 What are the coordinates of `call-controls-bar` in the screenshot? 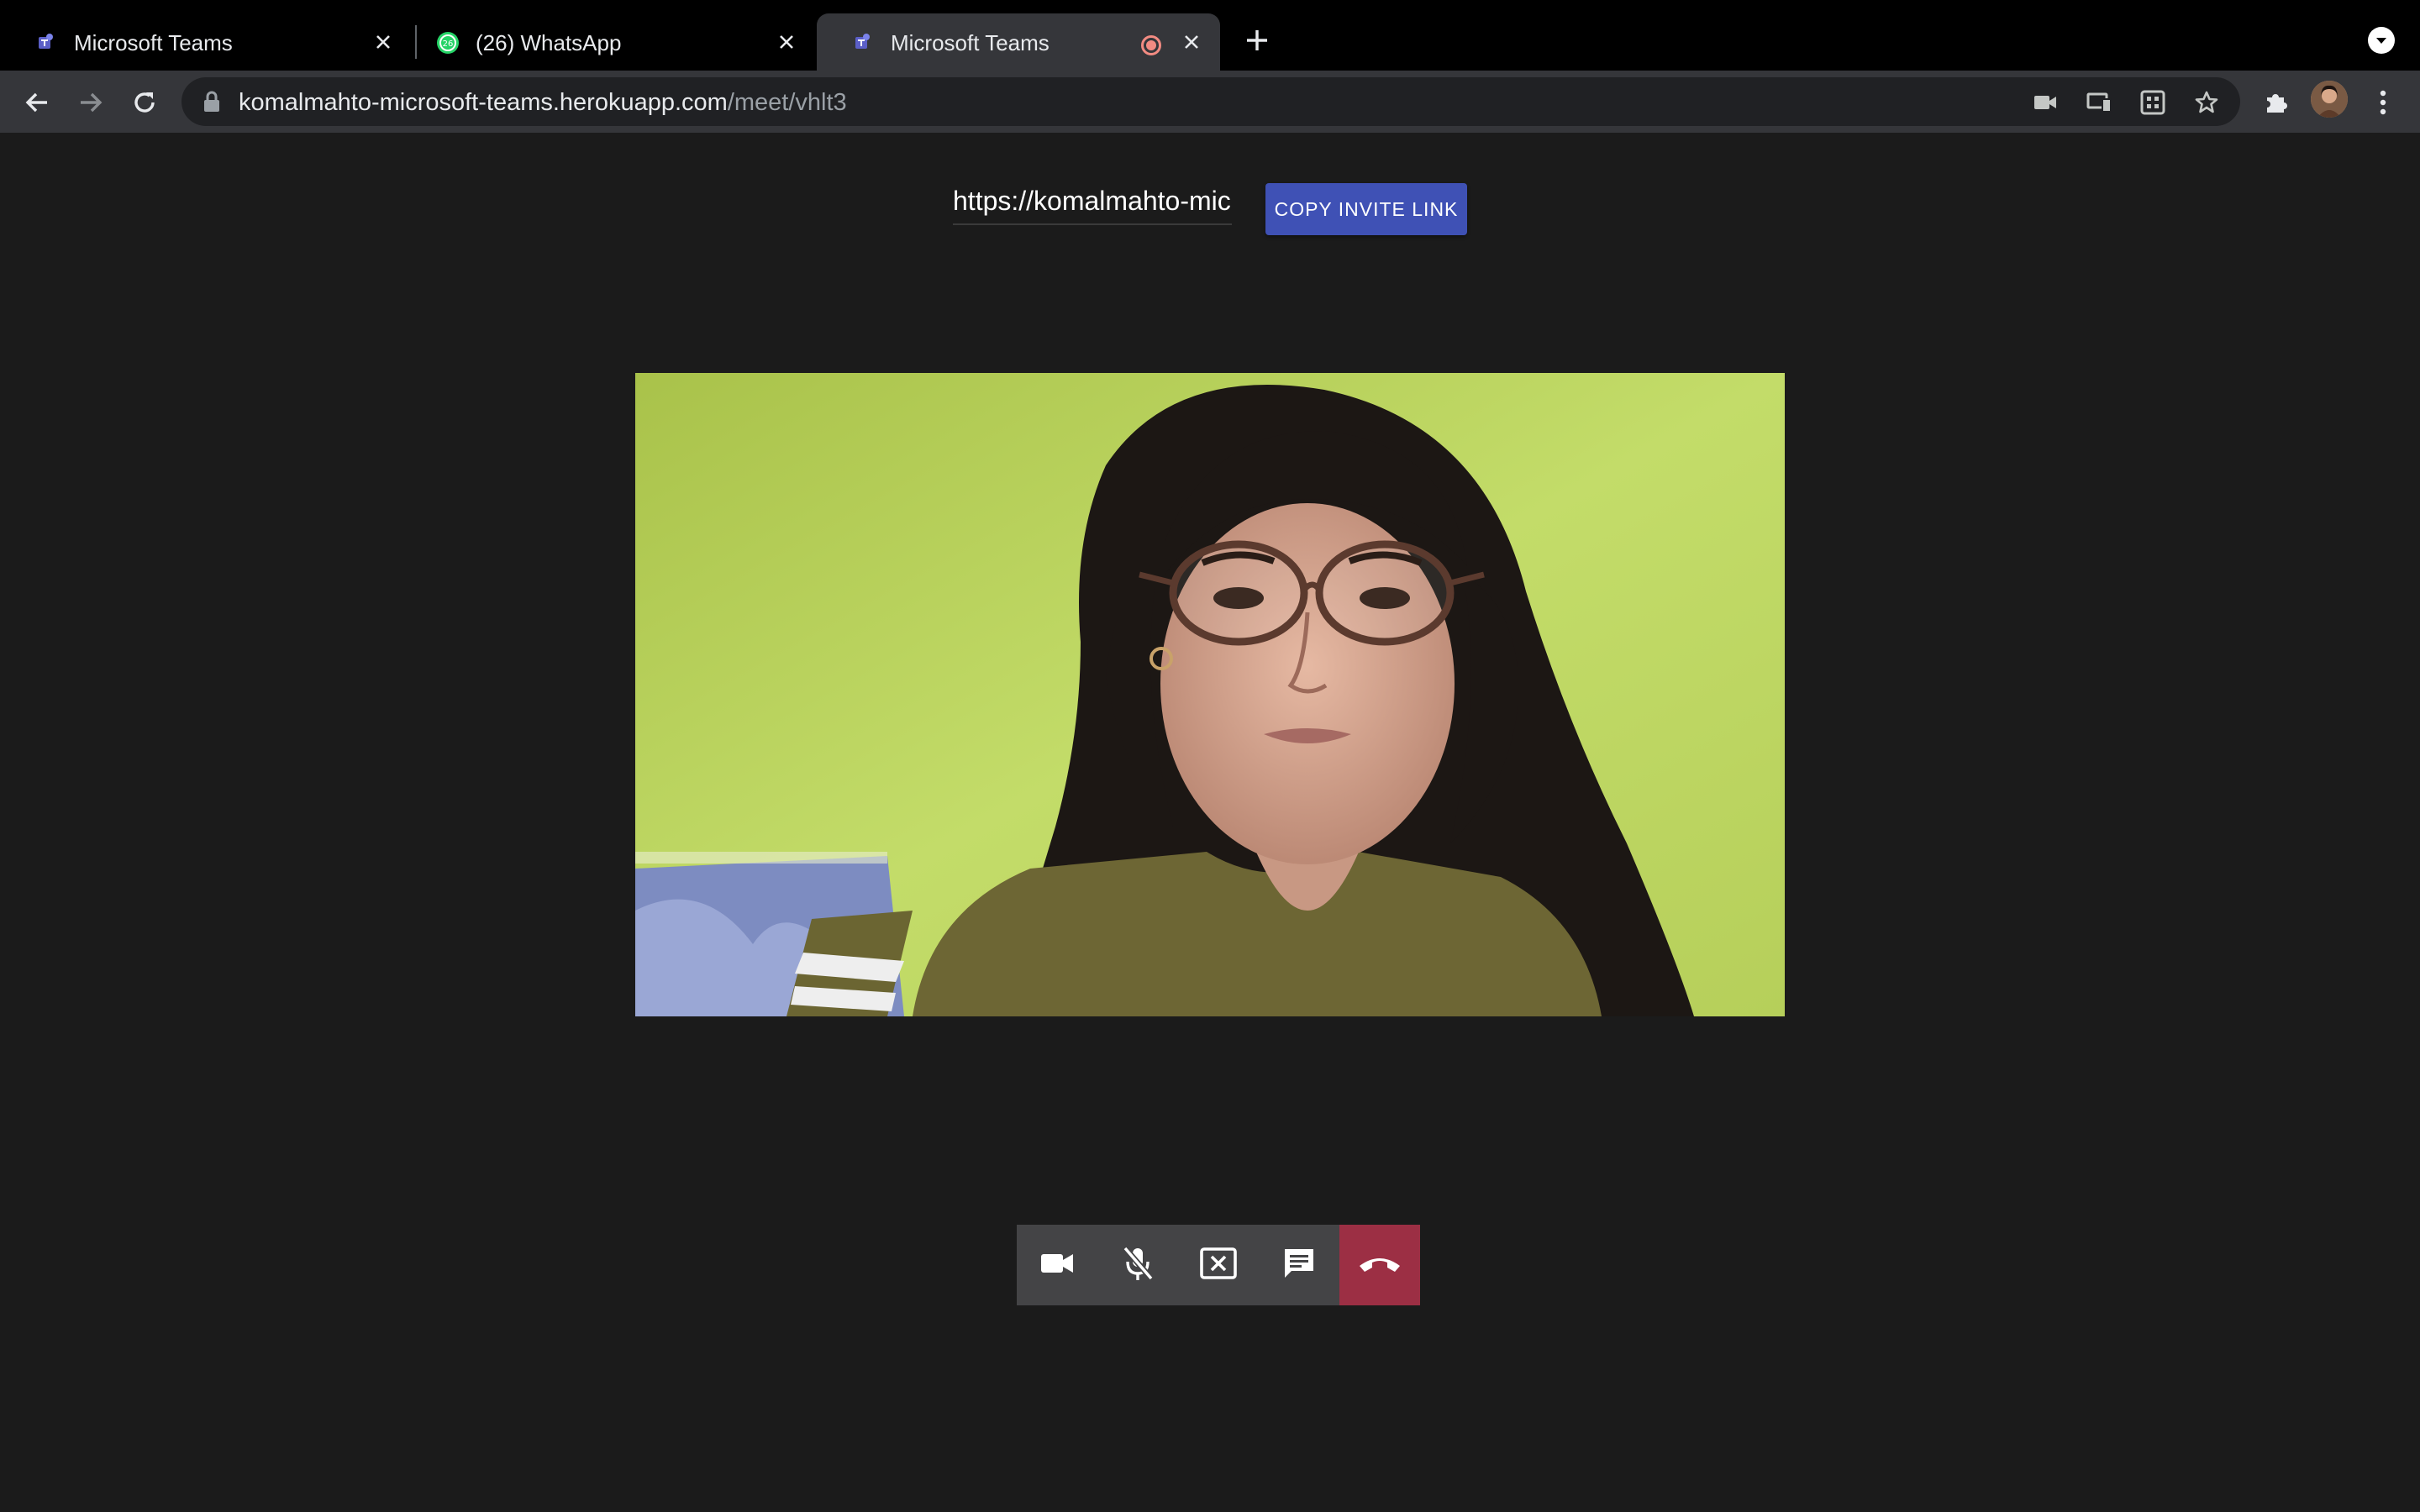 It's located at (1218, 1265).